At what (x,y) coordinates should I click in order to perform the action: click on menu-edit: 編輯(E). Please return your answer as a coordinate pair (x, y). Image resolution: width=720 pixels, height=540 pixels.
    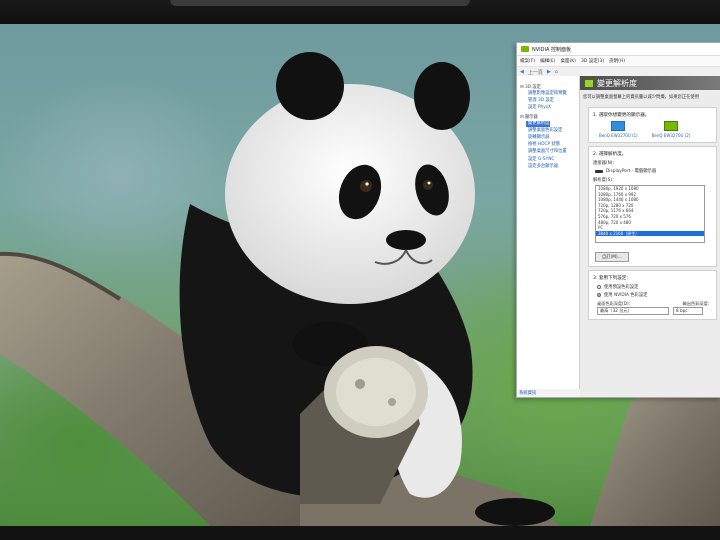
    Looking at the image, I should click on (547, 61).